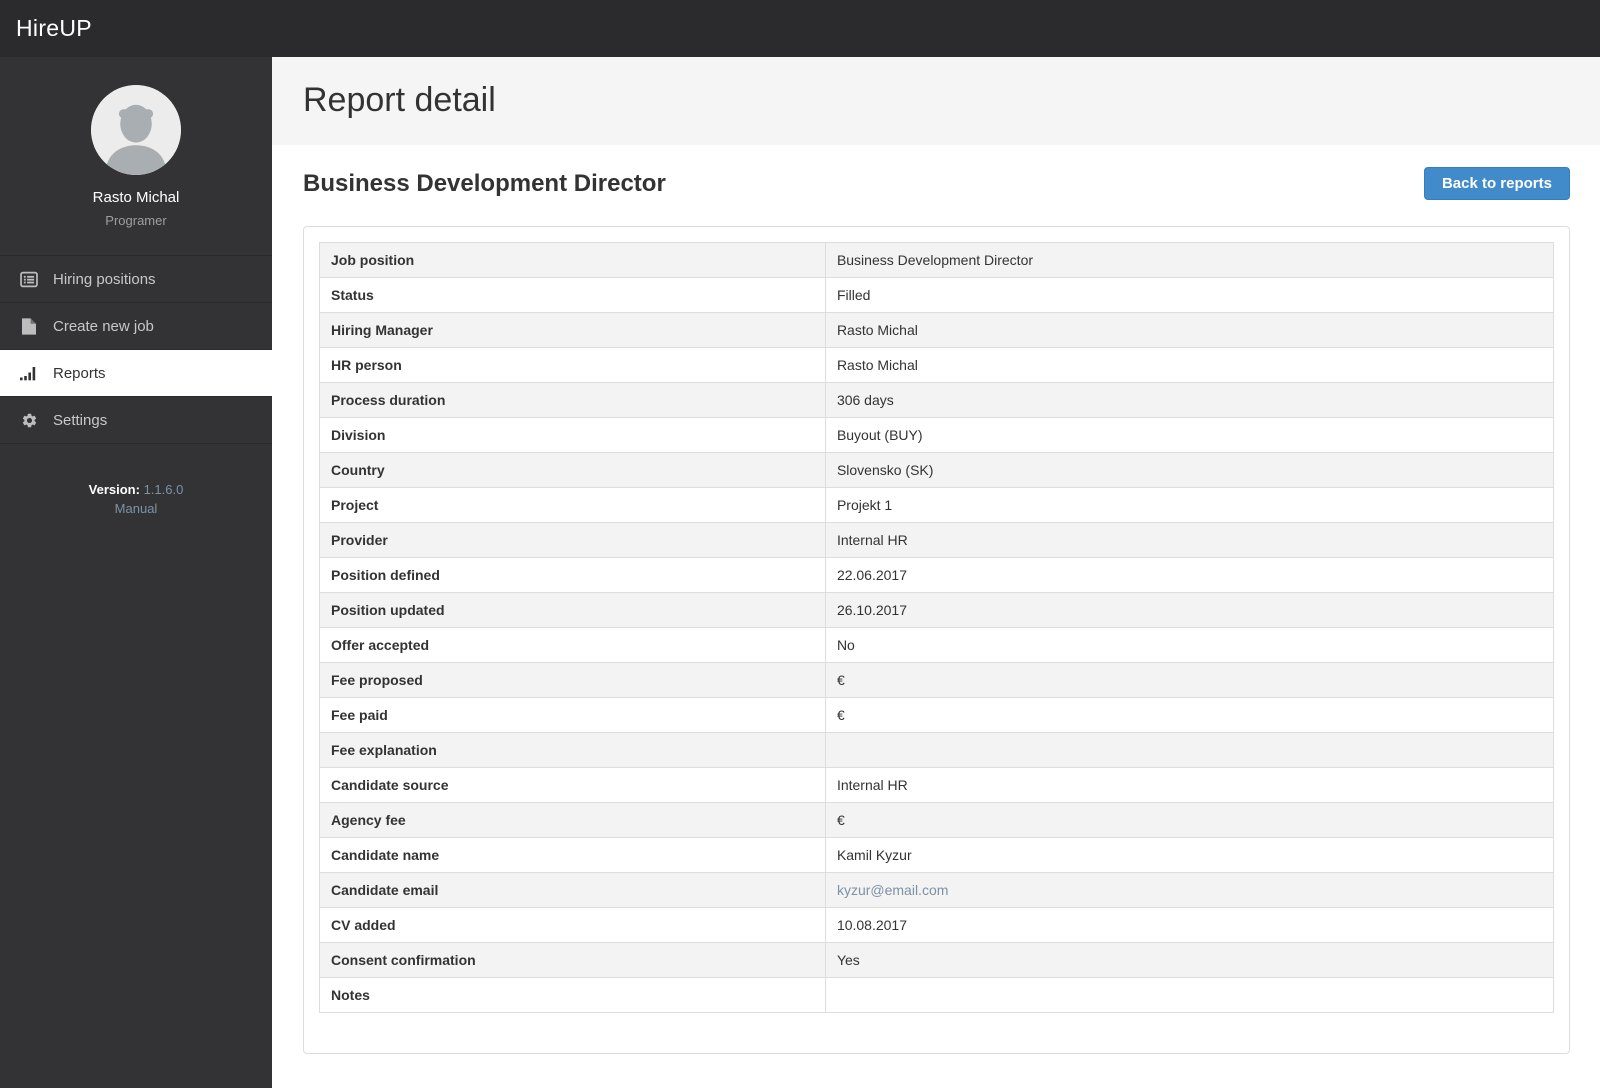  I want to click on table-row: Consent confirmation Yes, so click(937, 960).